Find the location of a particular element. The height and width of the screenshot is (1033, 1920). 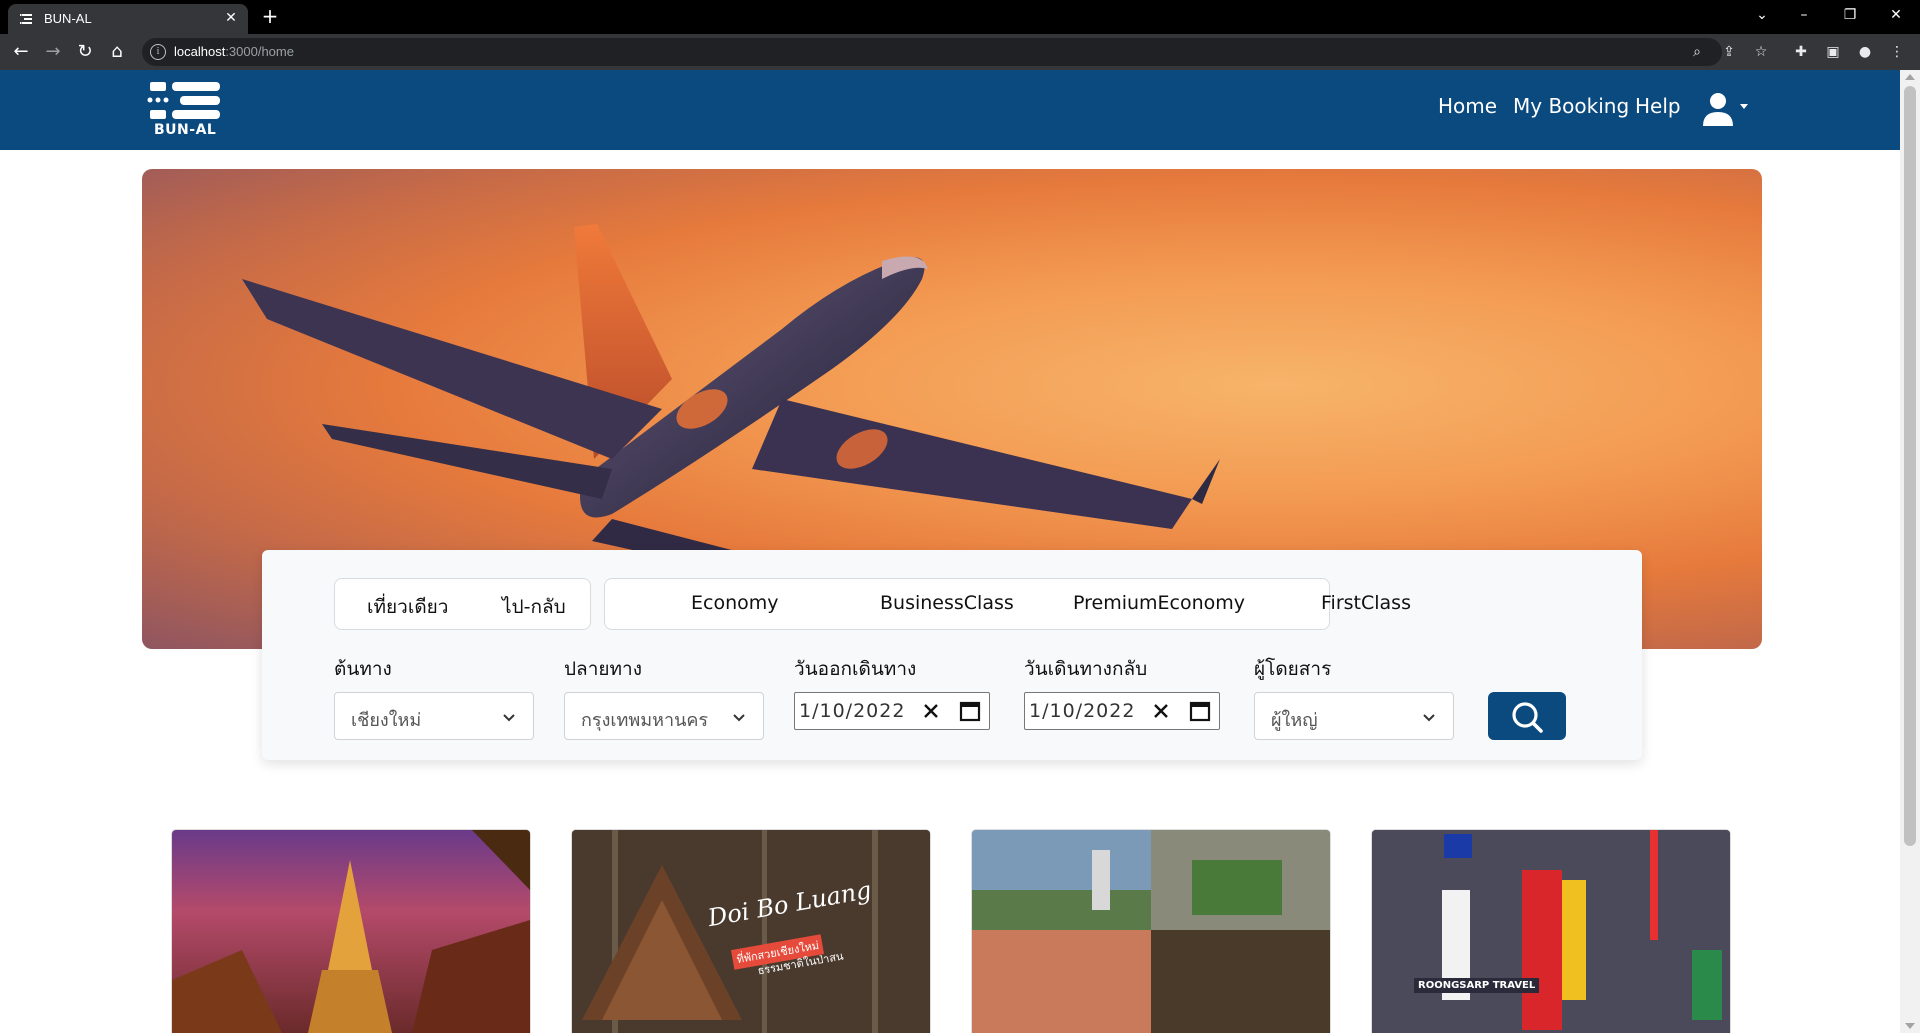

passenger-label: ผู้โดยสาร is located at coordinates (1293, 669).